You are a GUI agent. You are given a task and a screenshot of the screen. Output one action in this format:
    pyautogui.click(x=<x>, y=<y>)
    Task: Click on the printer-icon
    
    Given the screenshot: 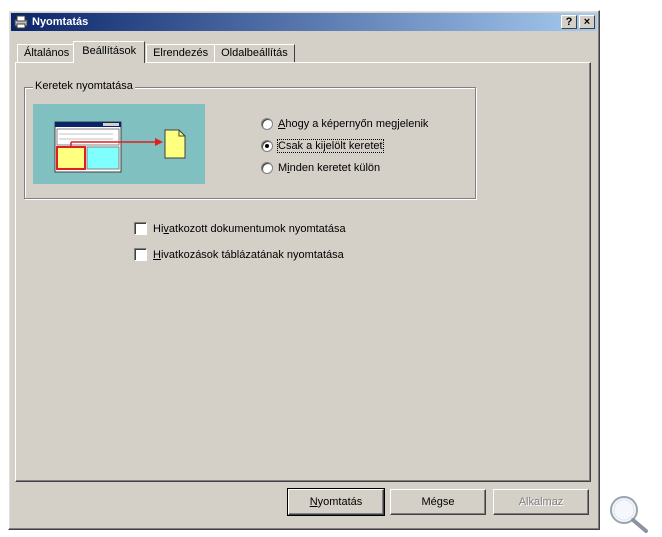 What is the action you would take?
    pyautogui.click(x=21, y=22)
    